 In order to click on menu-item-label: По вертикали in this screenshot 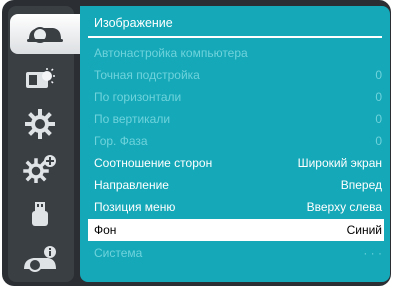, I will do `click(132, 119)`.